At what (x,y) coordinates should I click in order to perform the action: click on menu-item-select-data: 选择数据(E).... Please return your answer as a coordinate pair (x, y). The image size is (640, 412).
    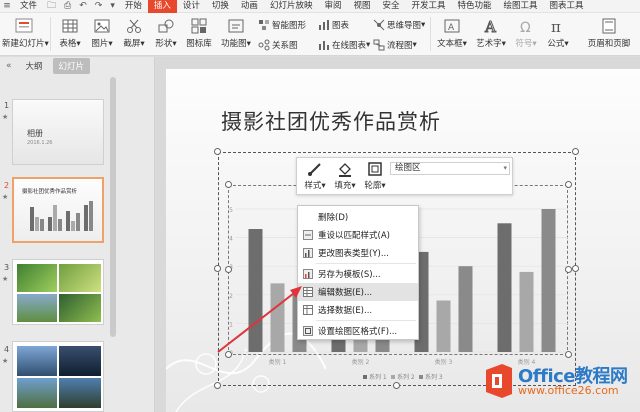
    Looking at the image, I should click on (358, 310).